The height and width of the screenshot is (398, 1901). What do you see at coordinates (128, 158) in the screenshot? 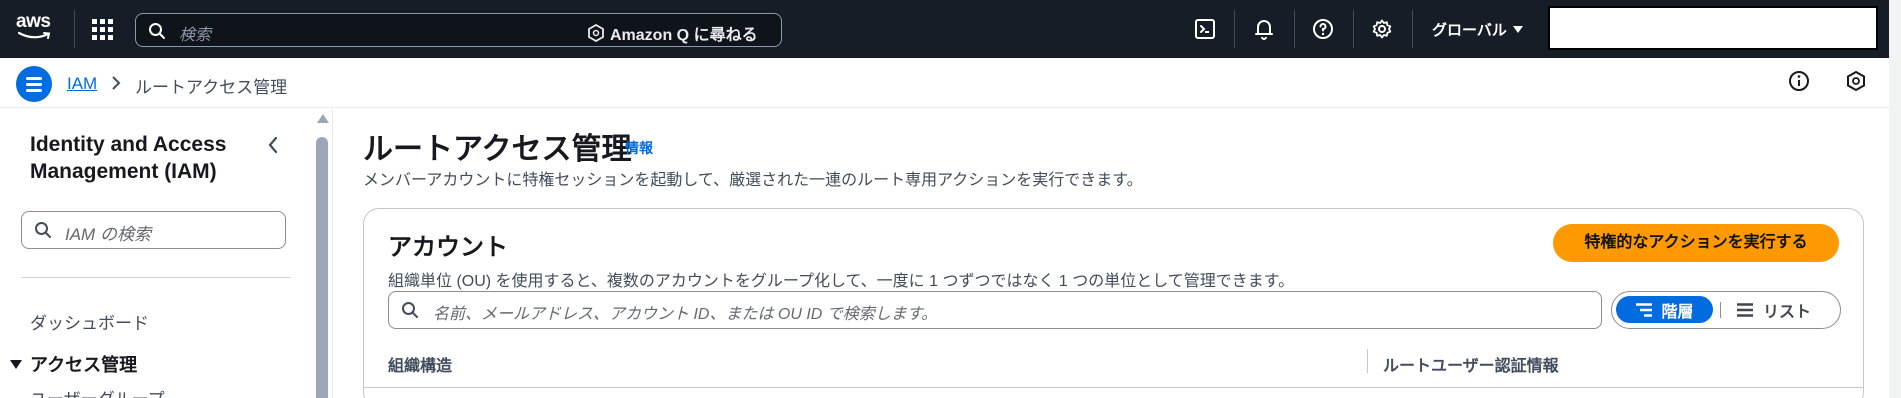
I see `sidebar-title: Identity and Access Management (IAM)` at bounding box center [128, 158].